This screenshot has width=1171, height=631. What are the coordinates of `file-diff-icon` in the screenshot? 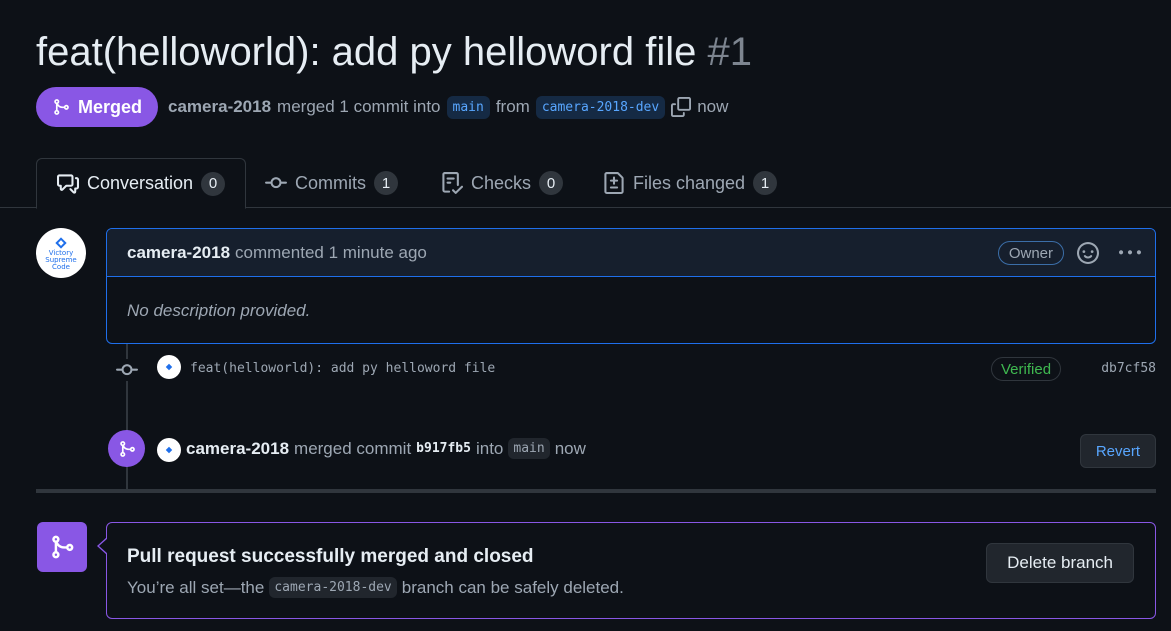 It's located at (614, 183).